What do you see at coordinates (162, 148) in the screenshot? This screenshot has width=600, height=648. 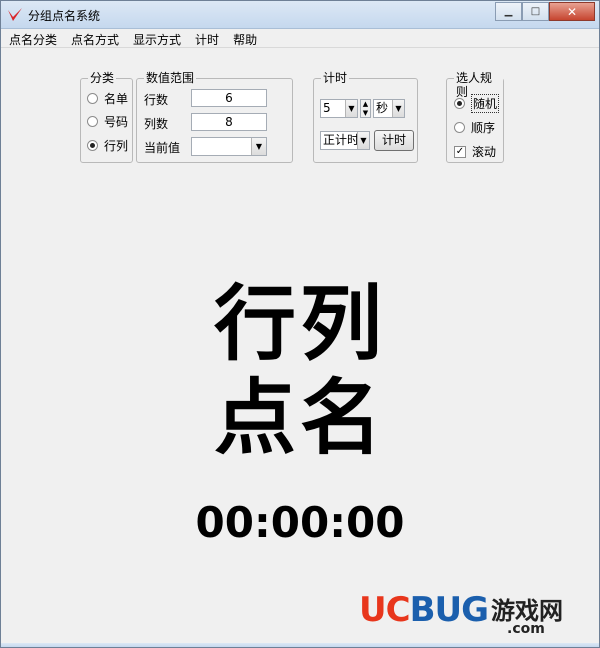 I see `current-label: 当前值` at bounding box center [162, 148].